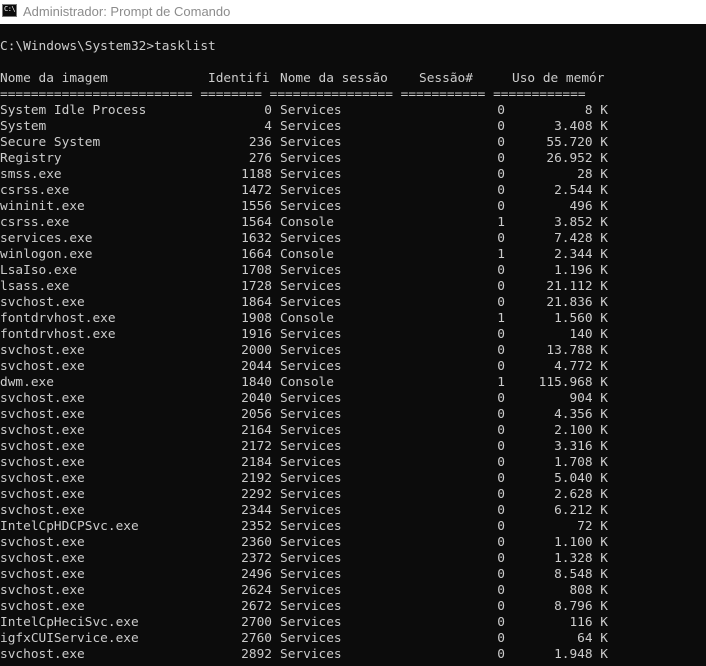  I want to click on row-pid: 2700, so click(256, 622).